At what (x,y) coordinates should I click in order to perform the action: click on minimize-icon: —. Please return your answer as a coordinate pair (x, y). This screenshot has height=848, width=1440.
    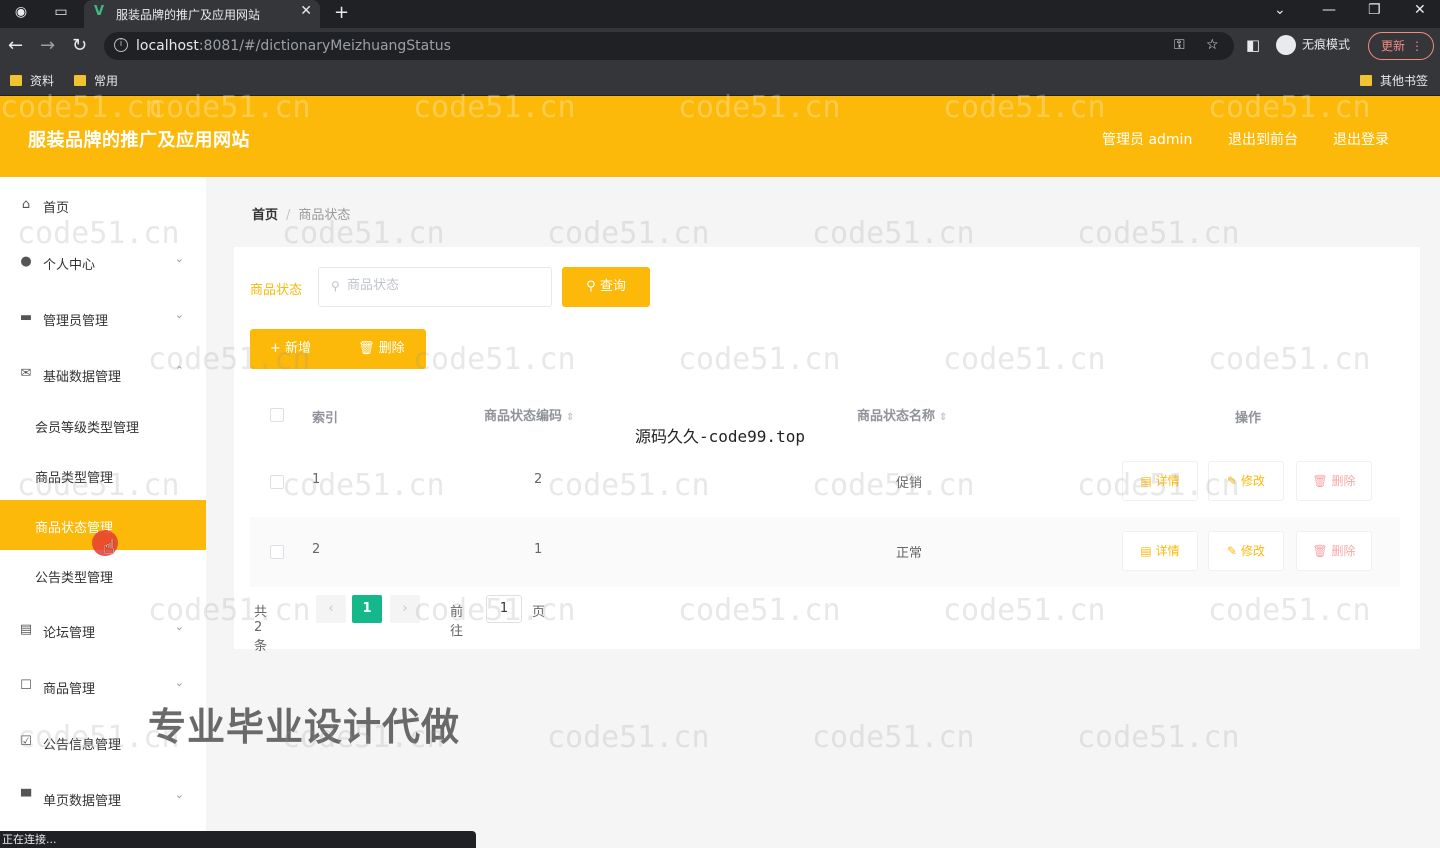
    Looking at the image, I should click on (1329, 10).